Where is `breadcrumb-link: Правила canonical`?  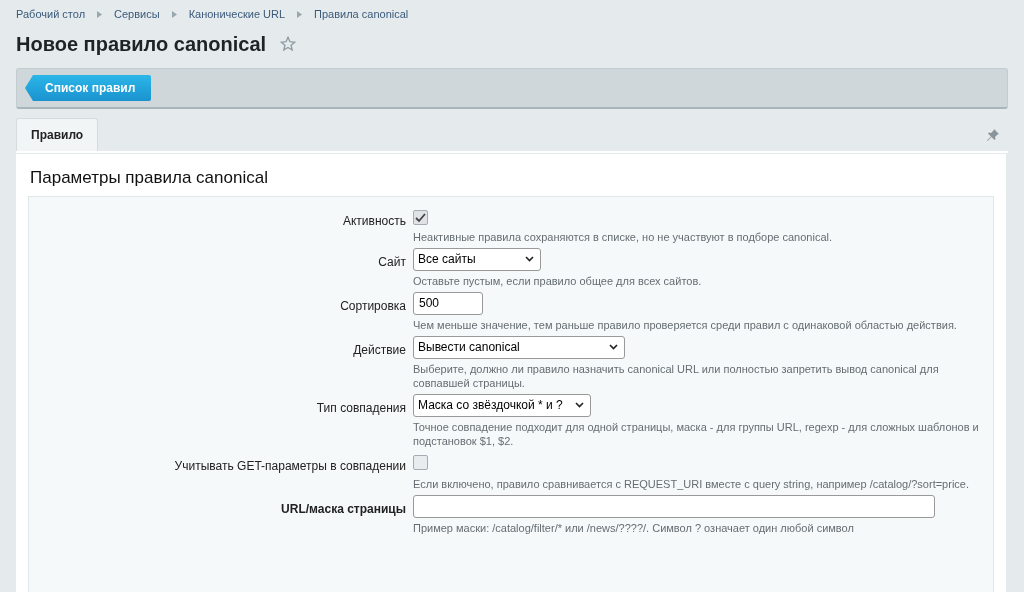
breadcrumb-link: Правила canonical is located at coordinates (361, 14).